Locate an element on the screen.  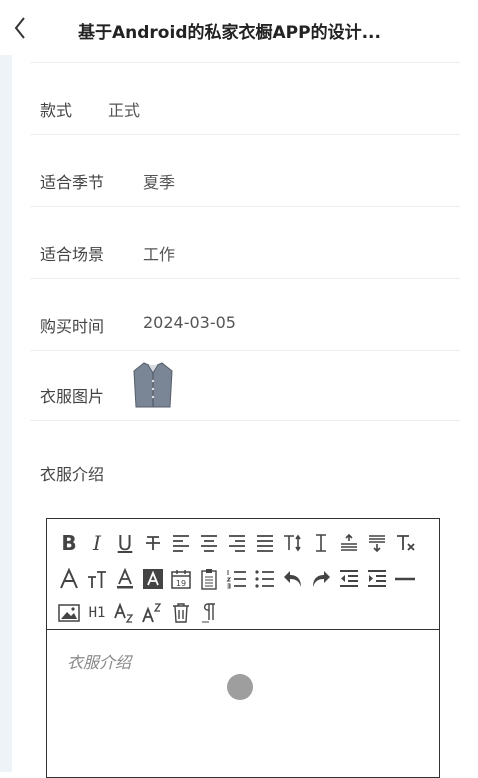
left-edge-strip is located at coordinates (6, 413).